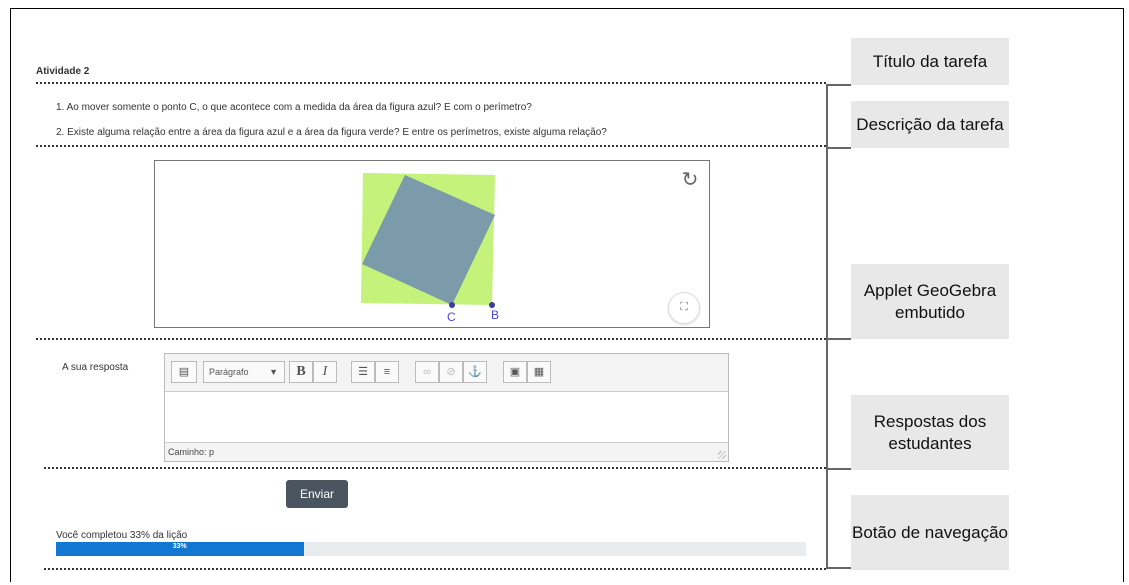 This screenshot has height=585, width=1129. Describe the element at coordinates (446, 417) in the screenshot. I see `answer-textarea` at that location.